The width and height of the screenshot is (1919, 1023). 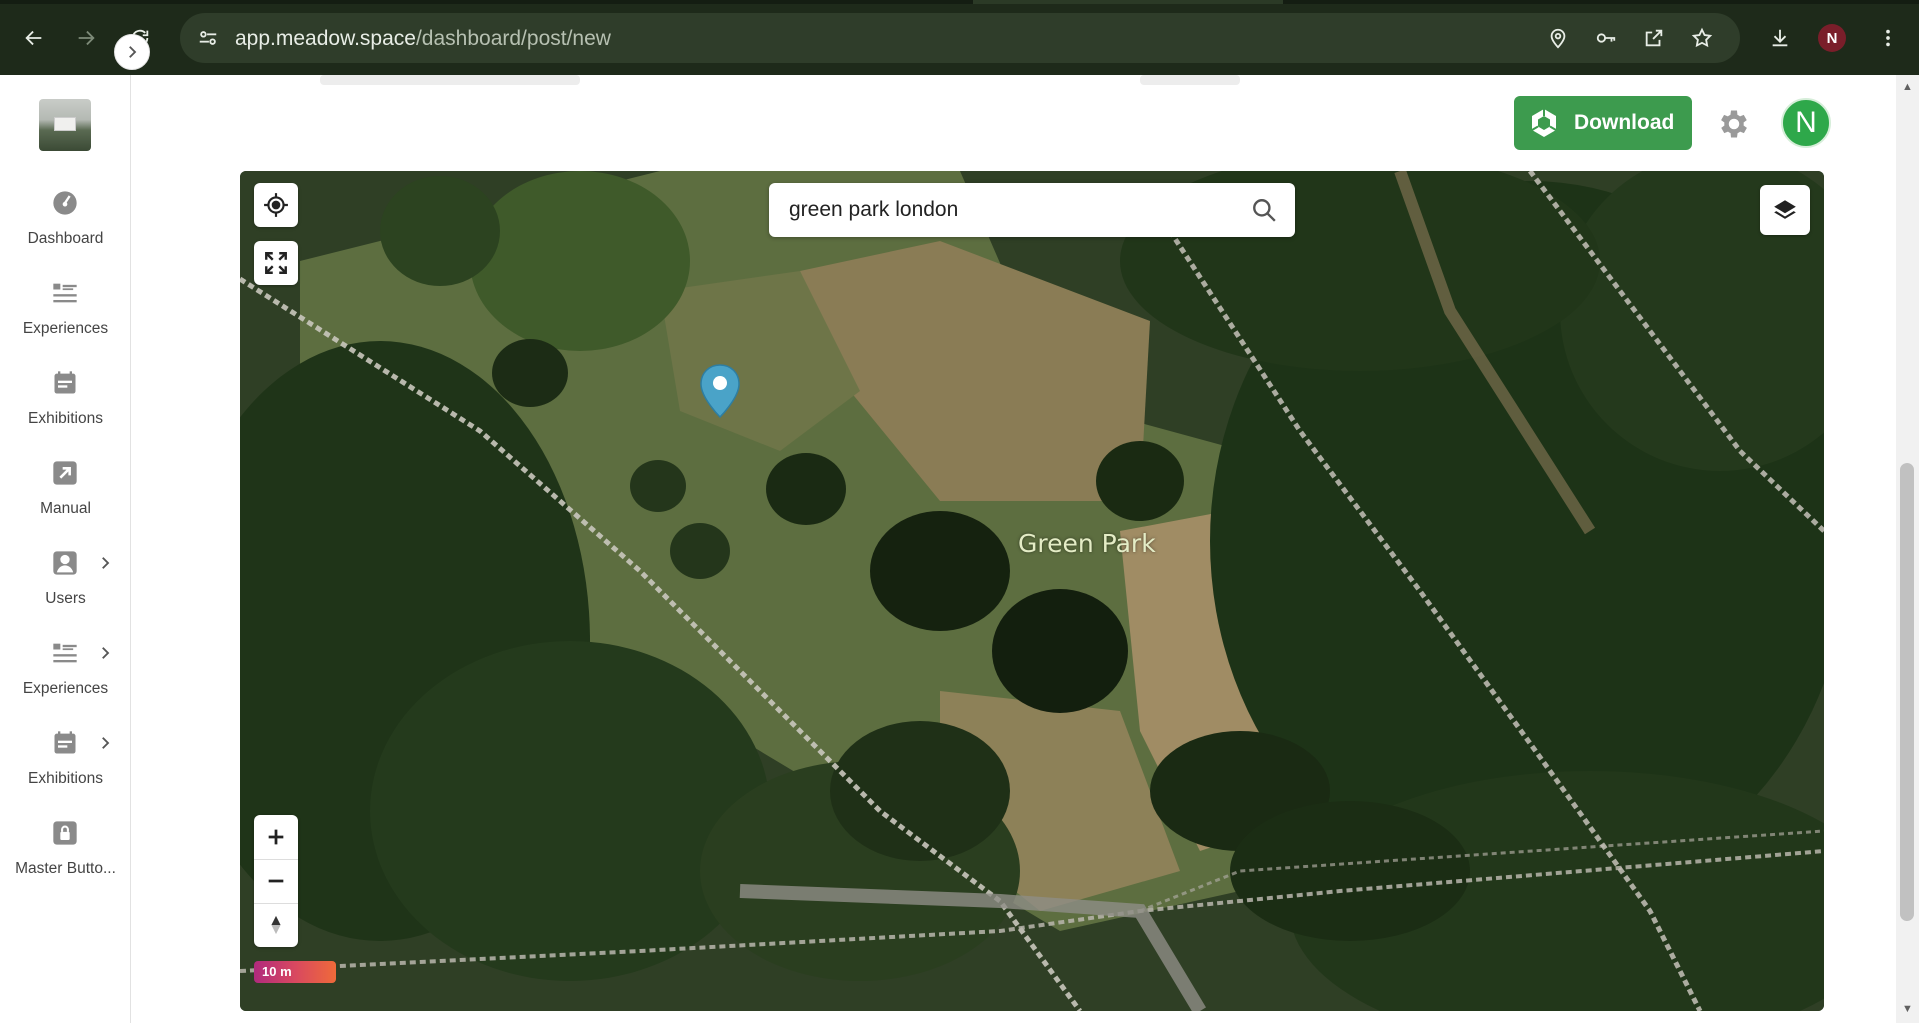 What do you see at coordinates (65, 833) in the screenshot?
I see `lock-icon` at bounding box center [65, 833].